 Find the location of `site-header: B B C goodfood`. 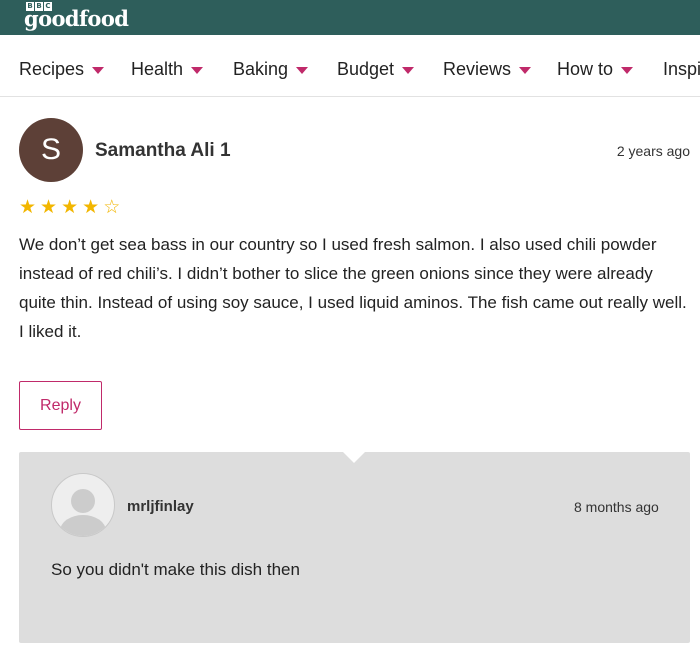

site-header: B B C goodfood is located at coordinates (350, 17).